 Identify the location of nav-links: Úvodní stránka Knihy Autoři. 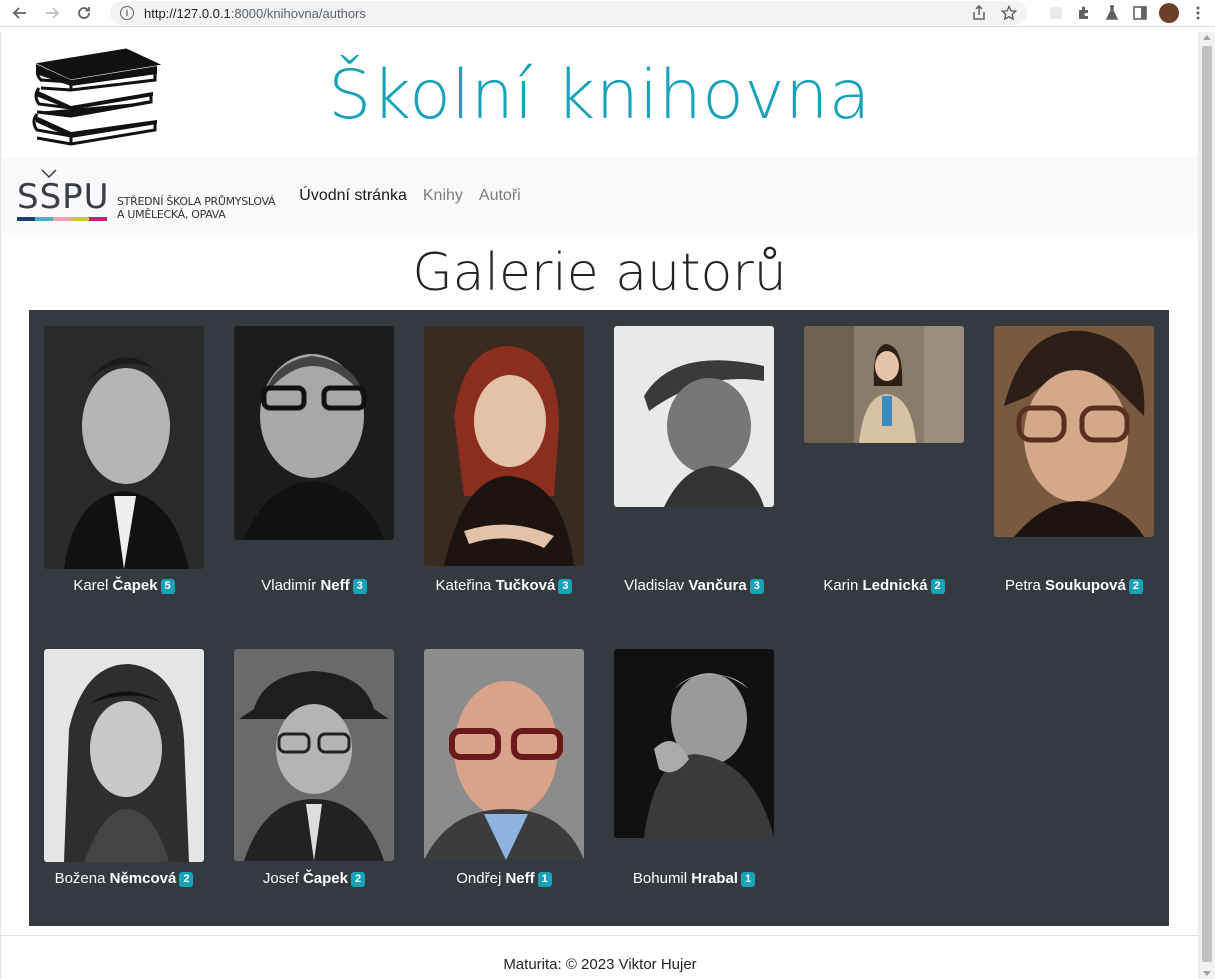
(409, 196).